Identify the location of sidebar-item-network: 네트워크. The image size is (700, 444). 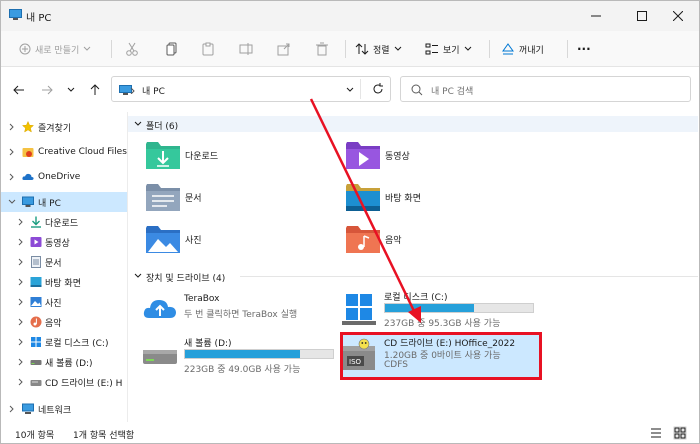
(64, 409).